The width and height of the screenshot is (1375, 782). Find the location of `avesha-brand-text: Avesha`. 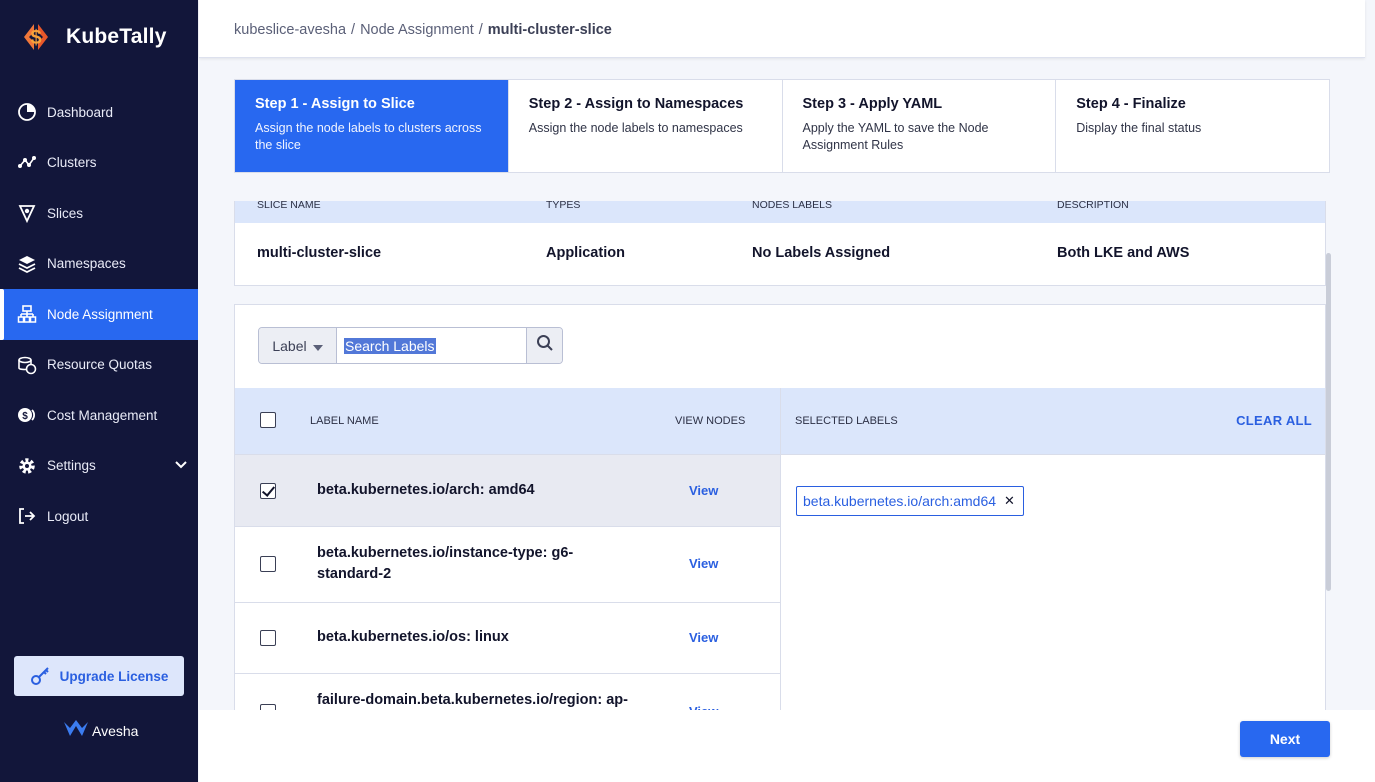

avesha-brand-text: Avesha is located at coordinates (115, 730).